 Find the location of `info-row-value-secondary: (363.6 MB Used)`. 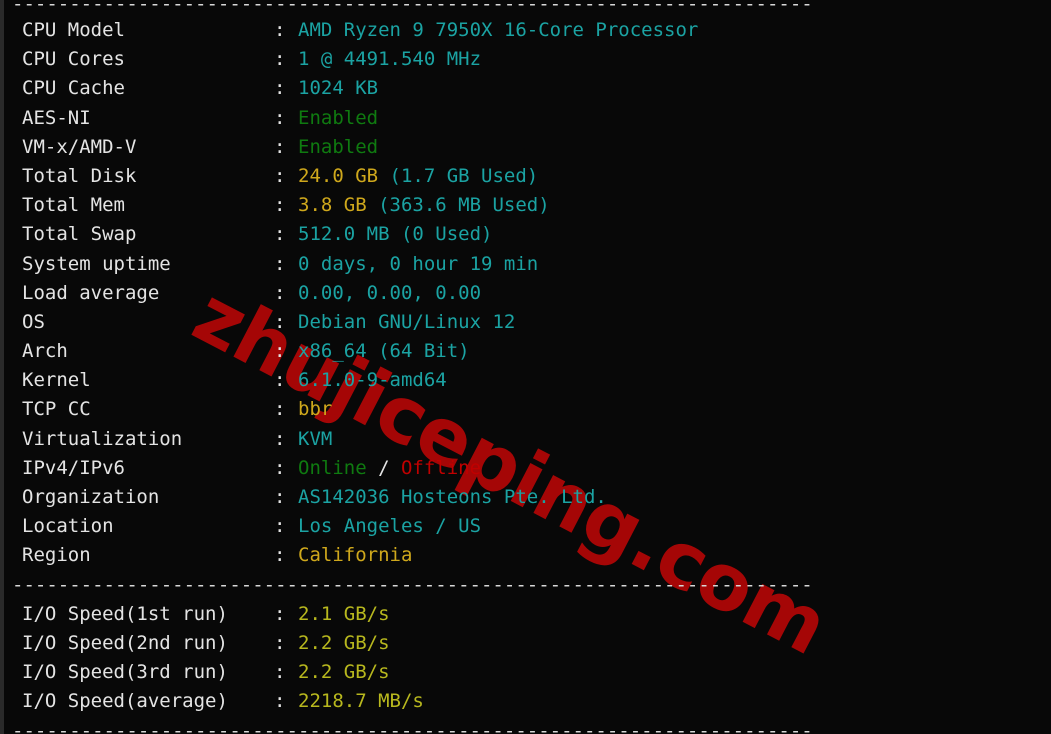

info-row-value-secondary: (363.6 MB Used) is located at coordinates (464, 205).